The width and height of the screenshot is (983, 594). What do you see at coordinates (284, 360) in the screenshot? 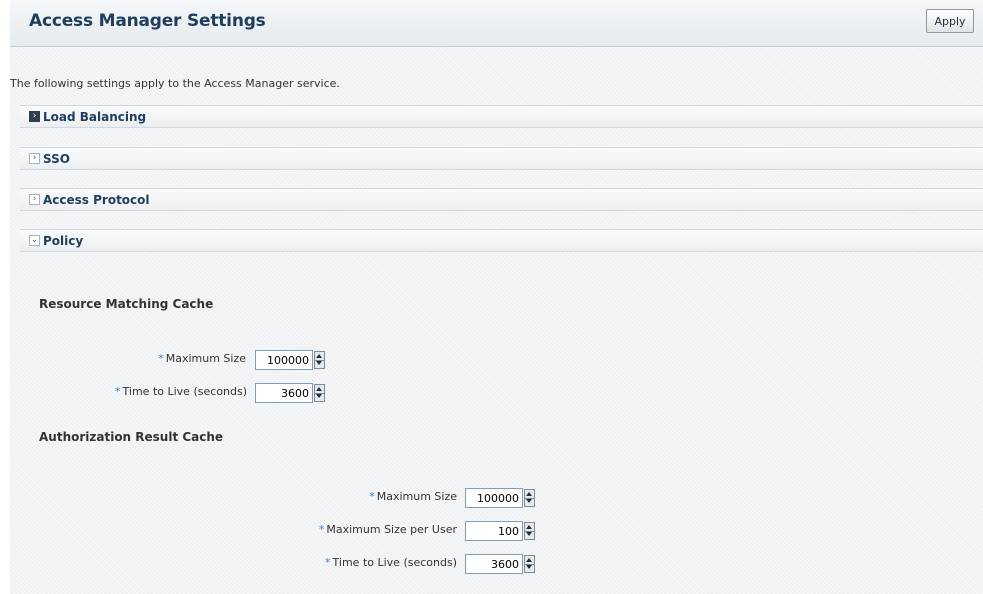
I see `resource-max-size-input` at bounding box center [284, 360].